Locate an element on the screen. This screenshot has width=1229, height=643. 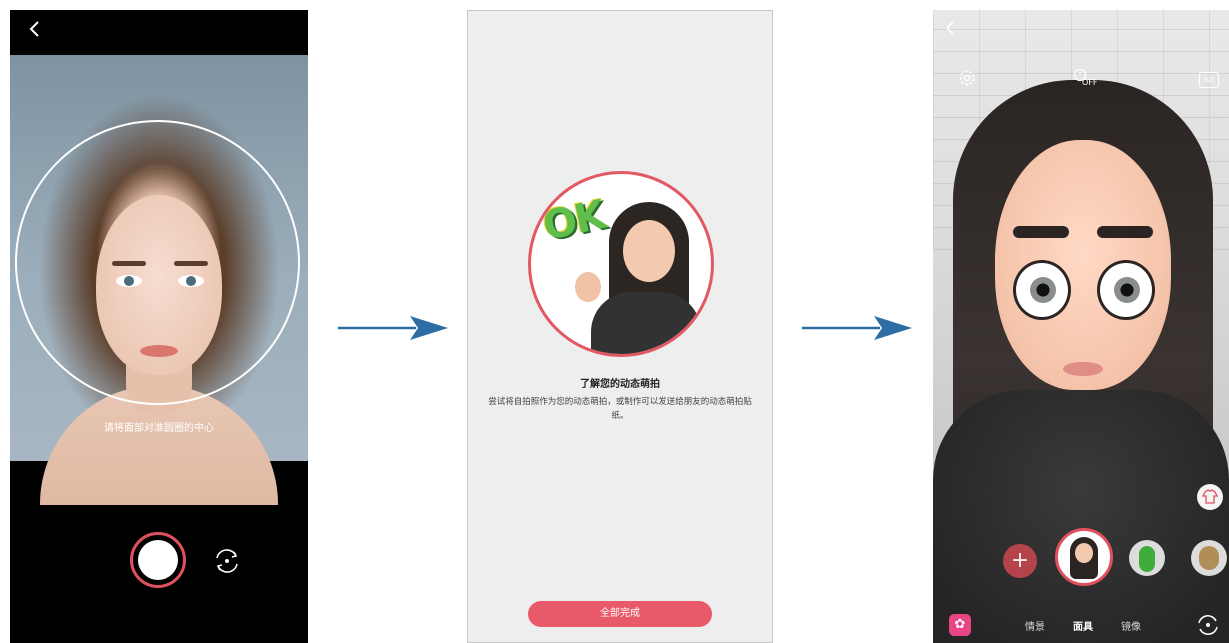
timer-button: OFF is located at coordinates (1091, 80).